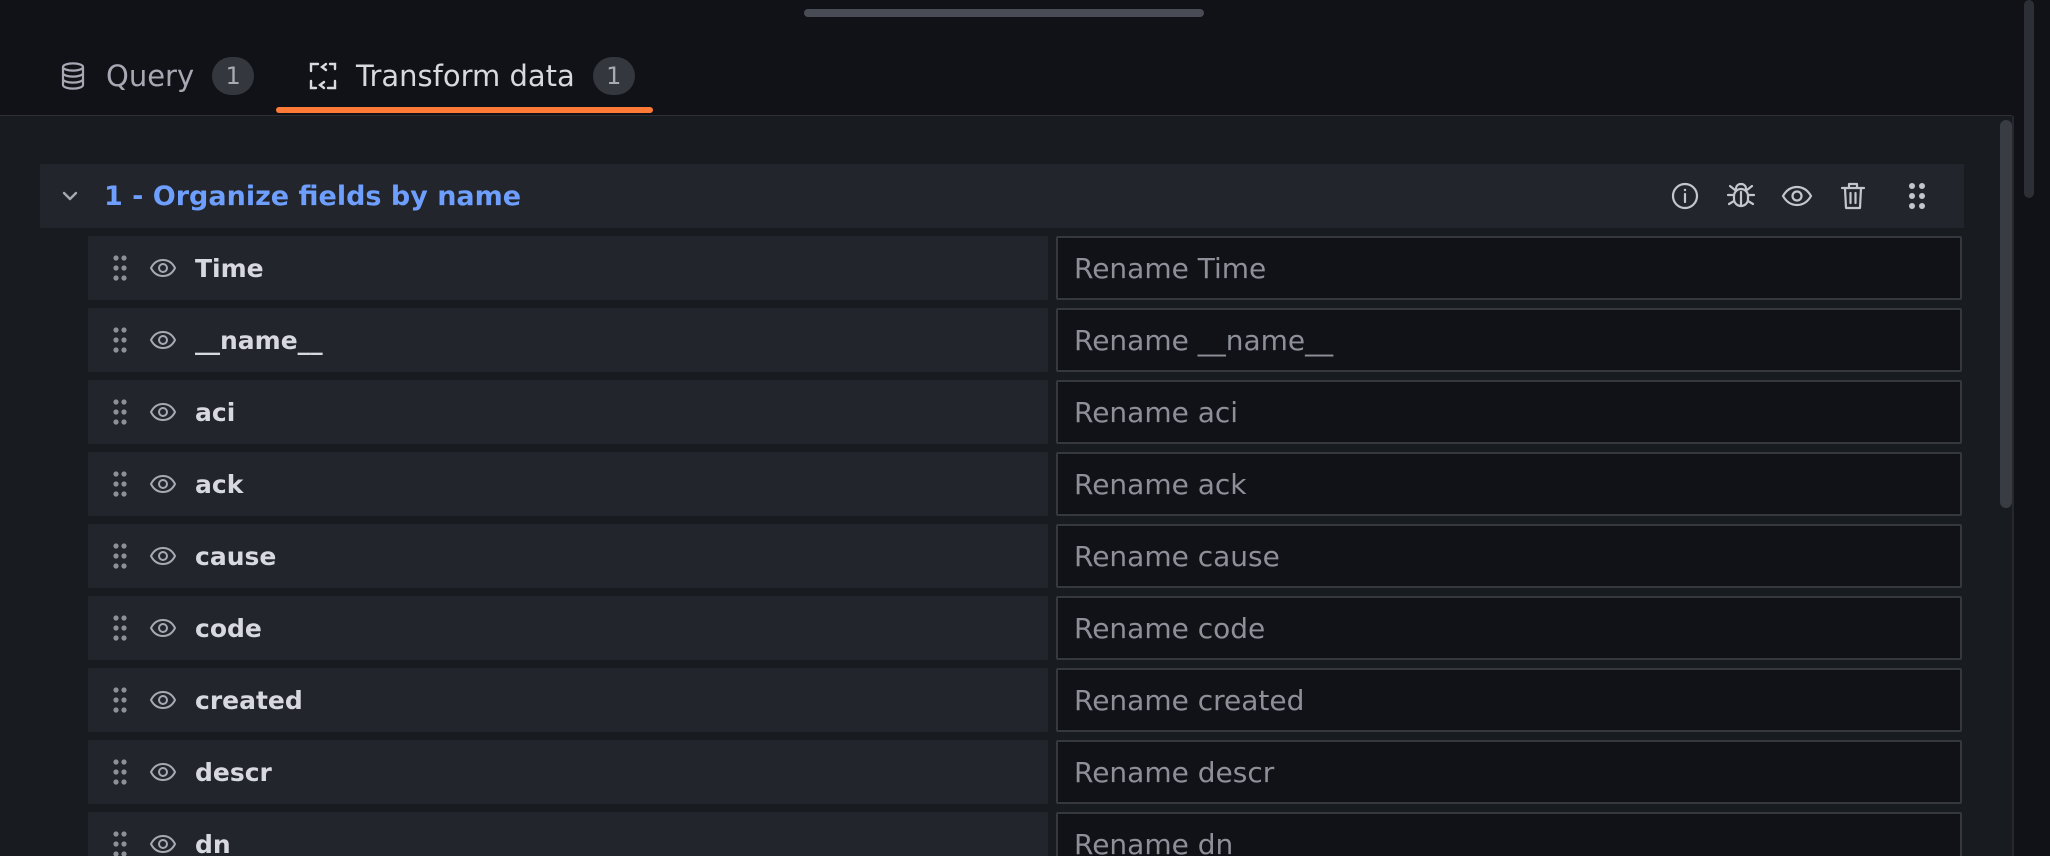 Image resolution: width=2050 pixels, height=856 pixels. I want to click on field-row: code, so click(1026, 628).